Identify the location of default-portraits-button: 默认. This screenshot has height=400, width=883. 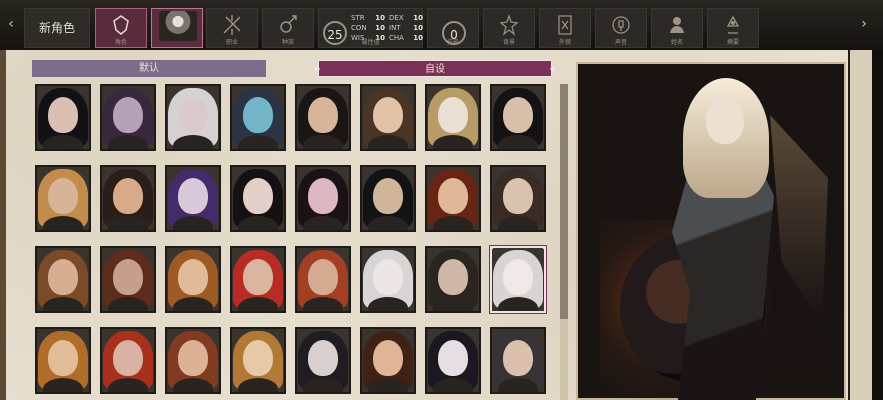
(149, 68).